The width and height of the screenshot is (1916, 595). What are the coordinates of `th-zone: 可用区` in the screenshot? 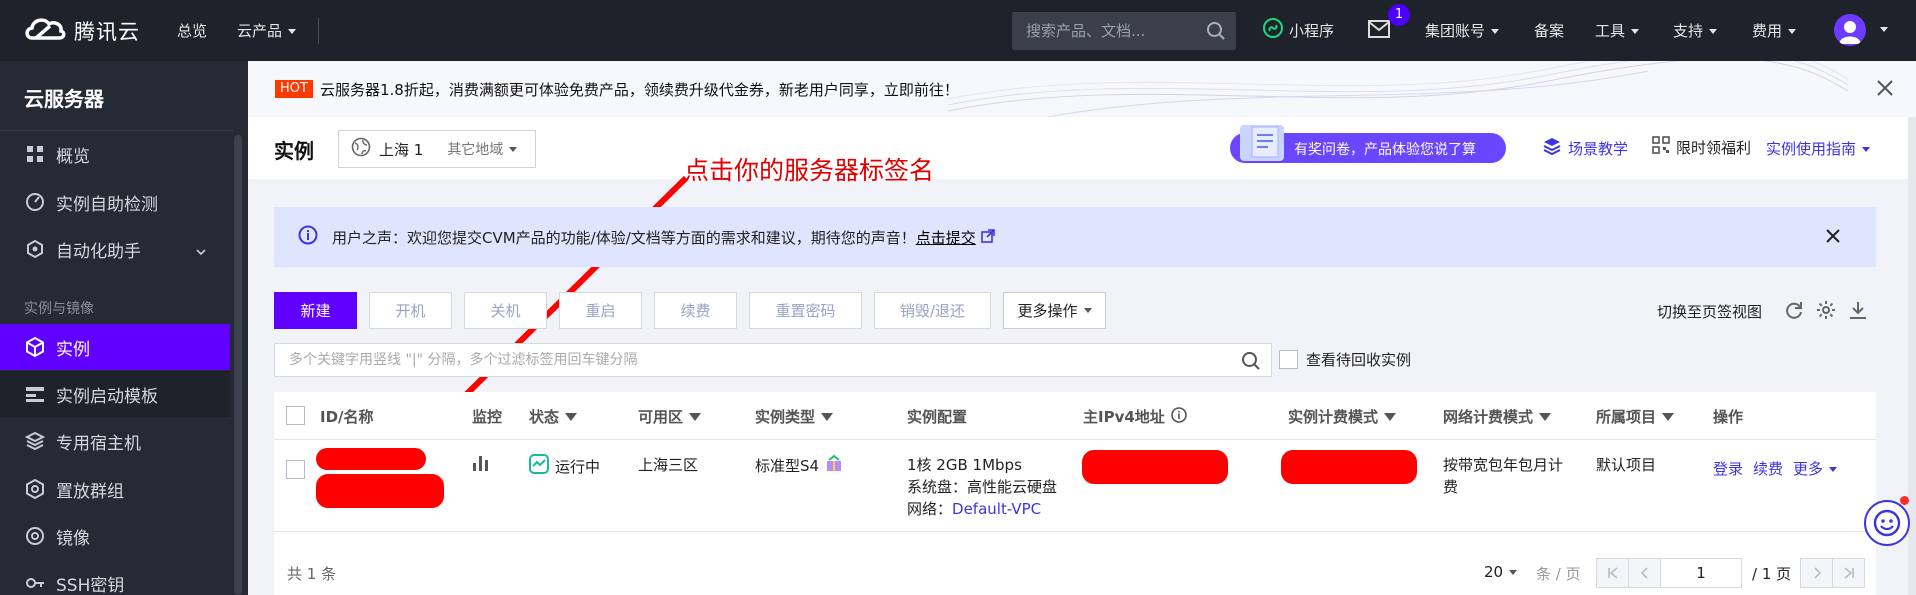 It's located at (670, 416).